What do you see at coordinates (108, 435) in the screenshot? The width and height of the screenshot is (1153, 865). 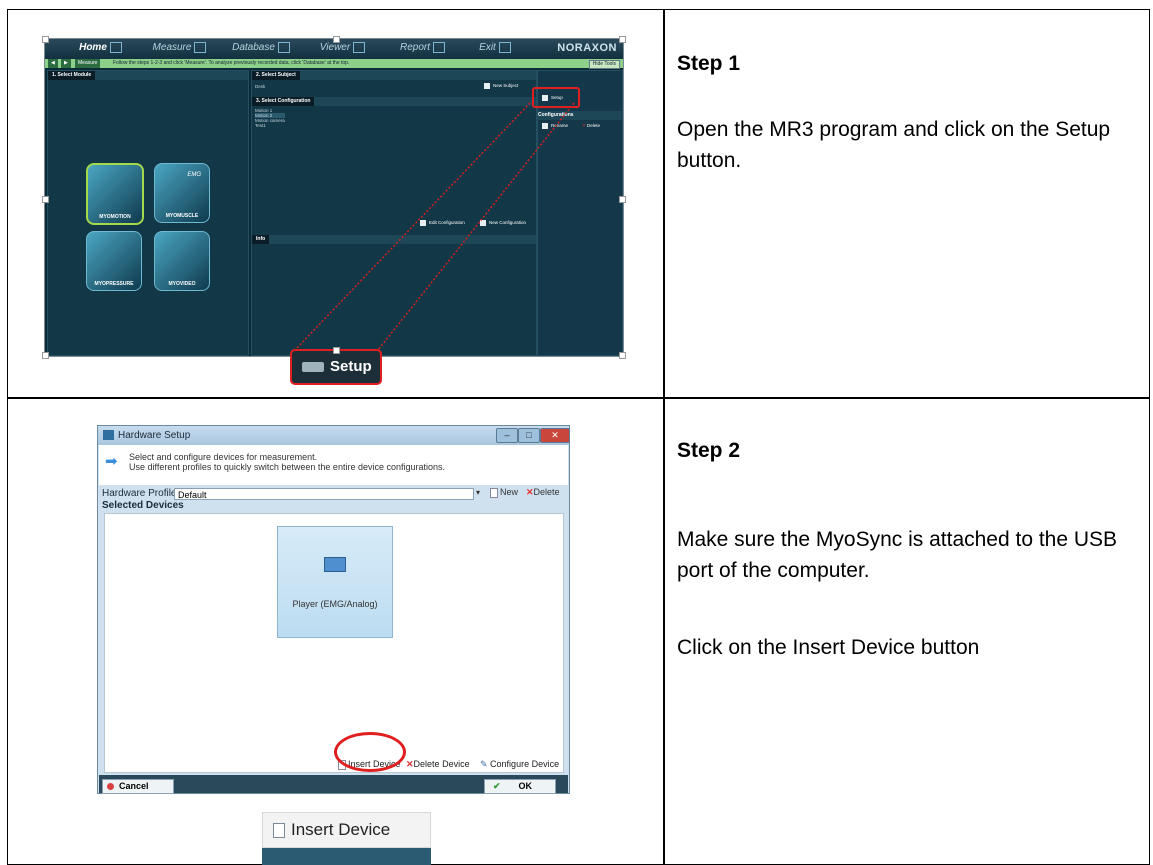 I see `app-icon` at bounding box center [108, 435].